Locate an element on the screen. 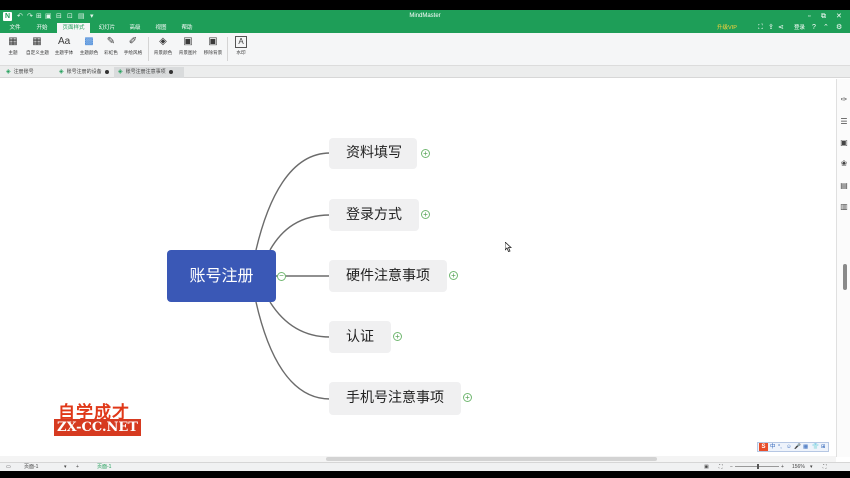 The height and width of the screenshot is (478, 850). zoom-dropdown-icon: ▾ is located at coordinates (811, 467).